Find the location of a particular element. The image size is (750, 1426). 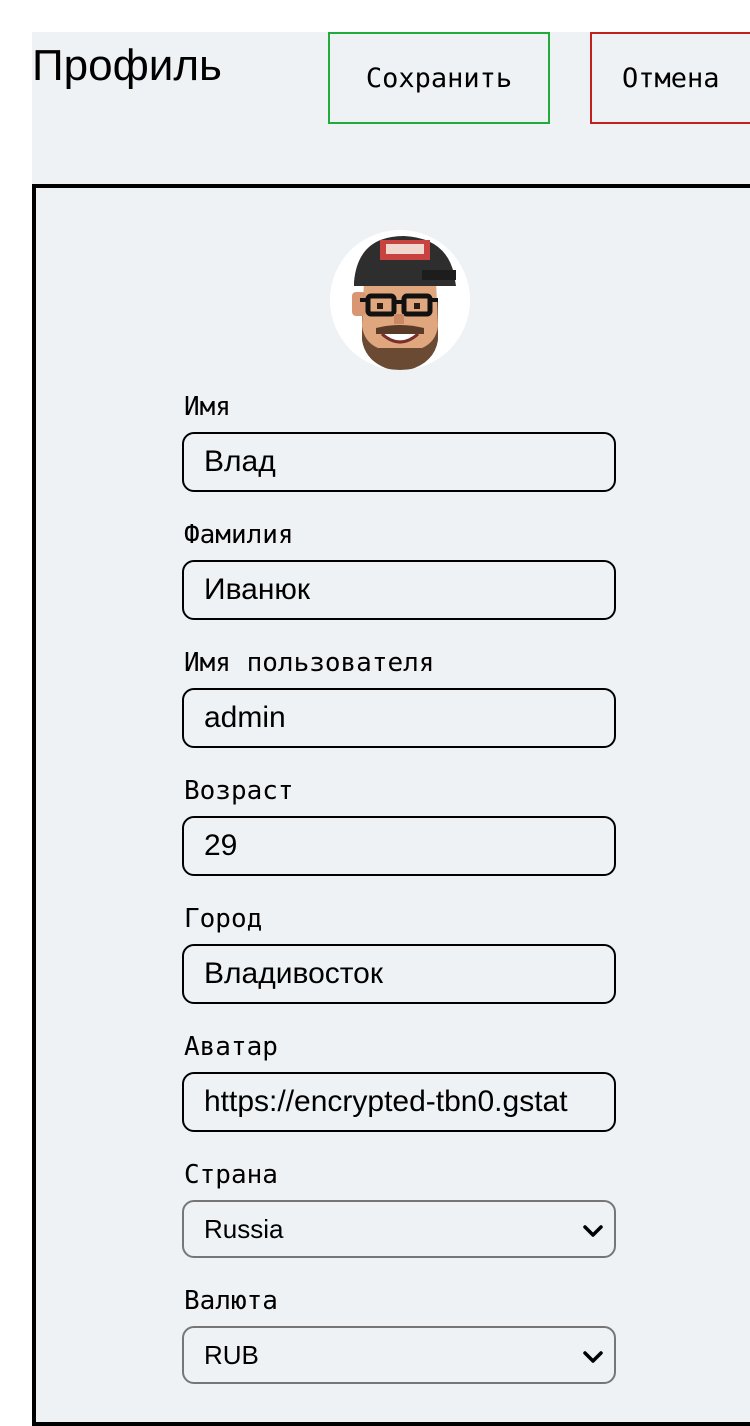

country-field: Страна Russia is located at coordinates (399, 1209).